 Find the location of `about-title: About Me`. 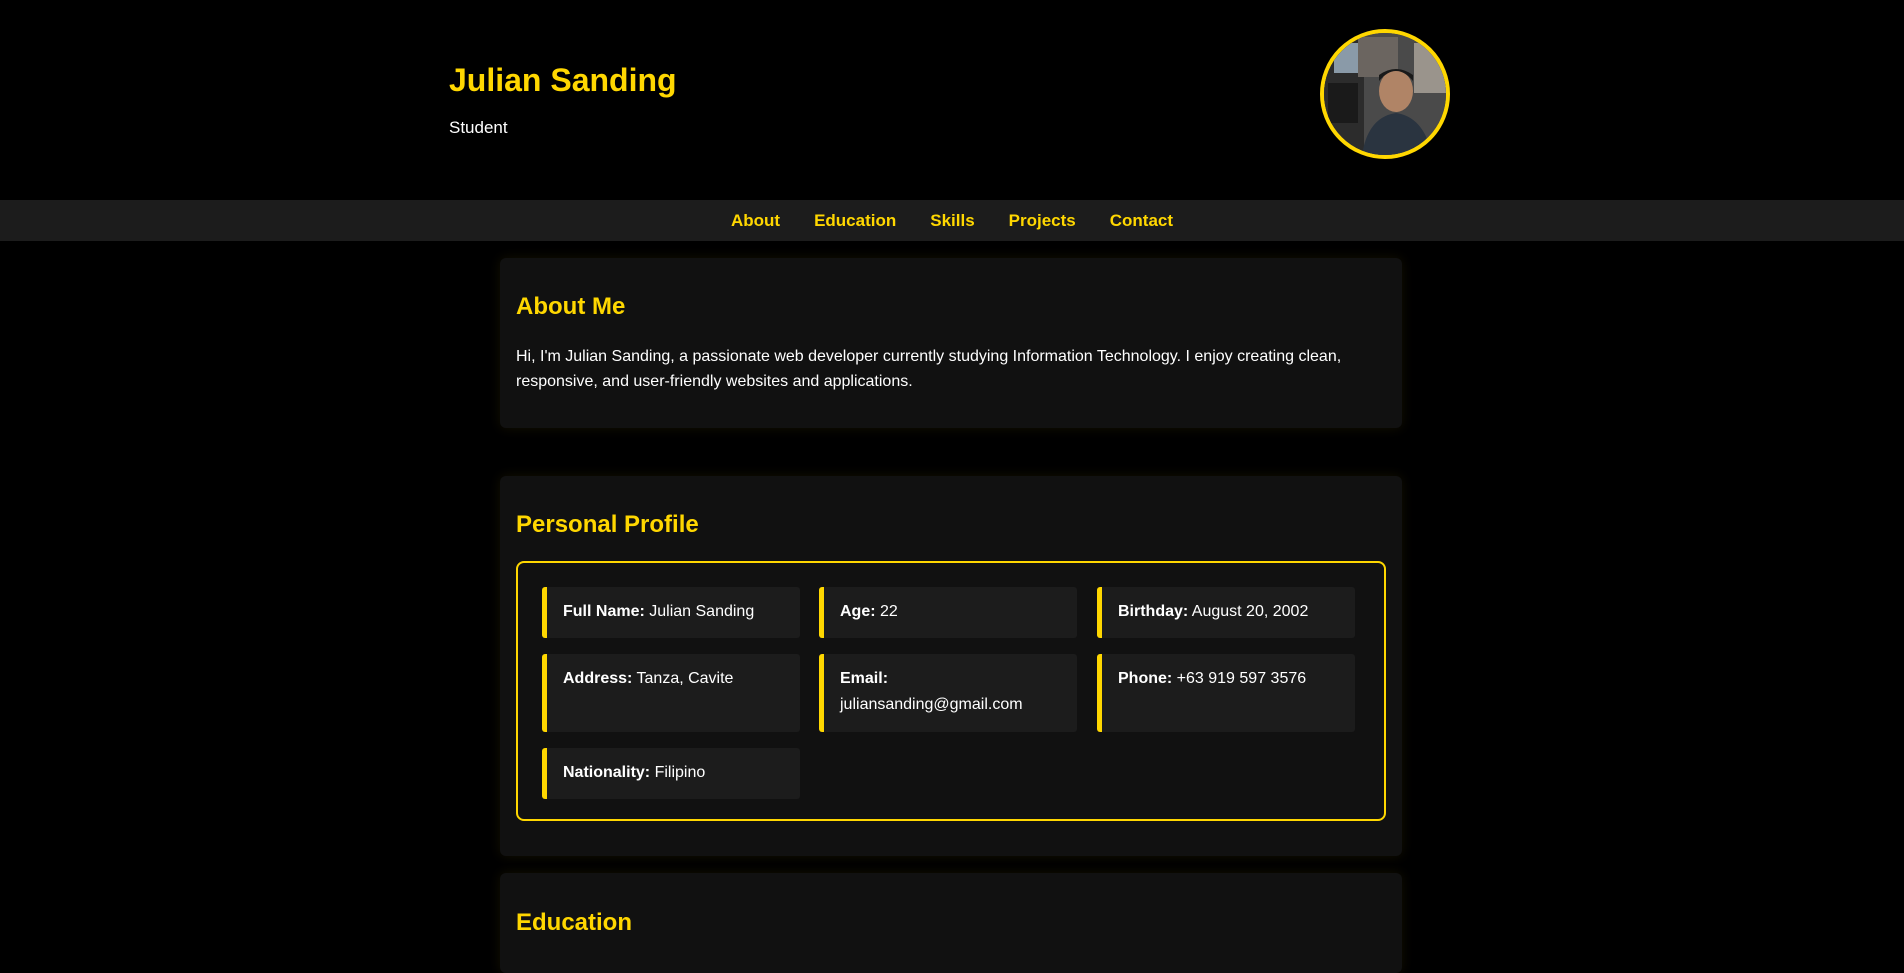

about-title: About Me is located at coordinates (571, 306).